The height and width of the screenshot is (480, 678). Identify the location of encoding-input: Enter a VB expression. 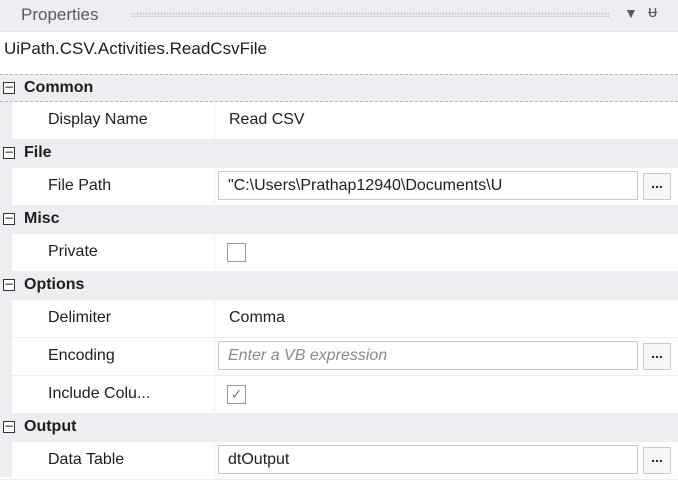
(428, 355).